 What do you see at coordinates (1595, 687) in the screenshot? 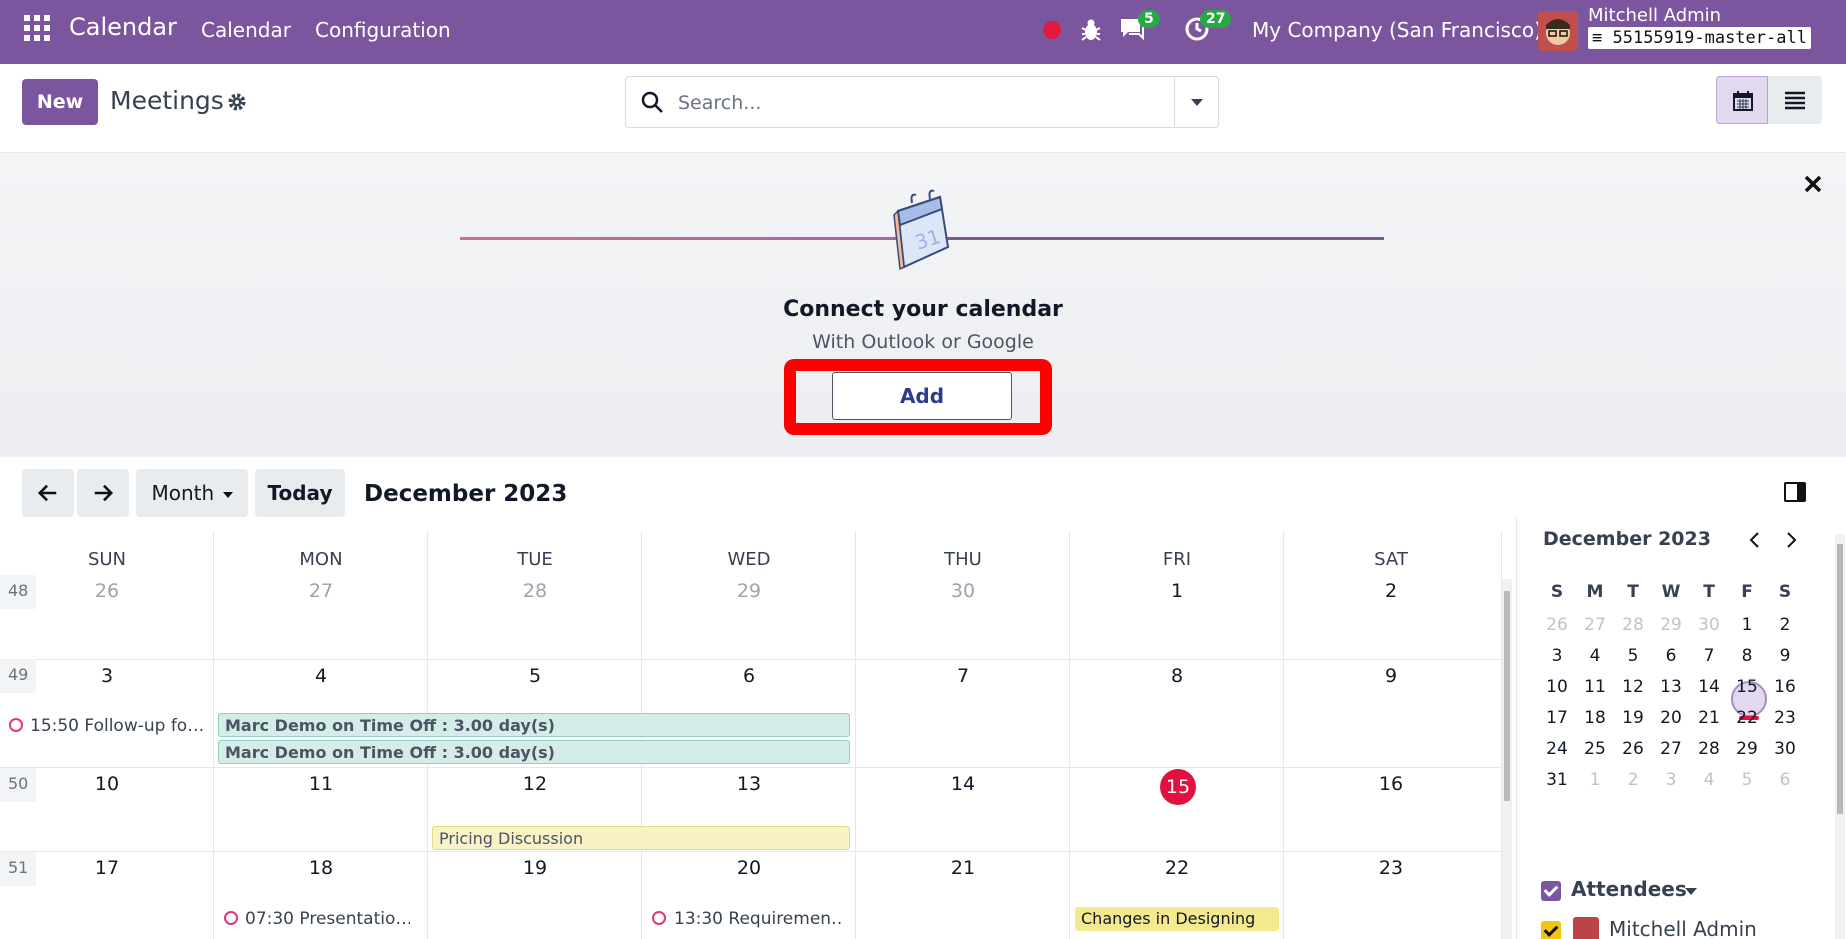
I see `mini-day: 11` at bounding box center [1595, 687].